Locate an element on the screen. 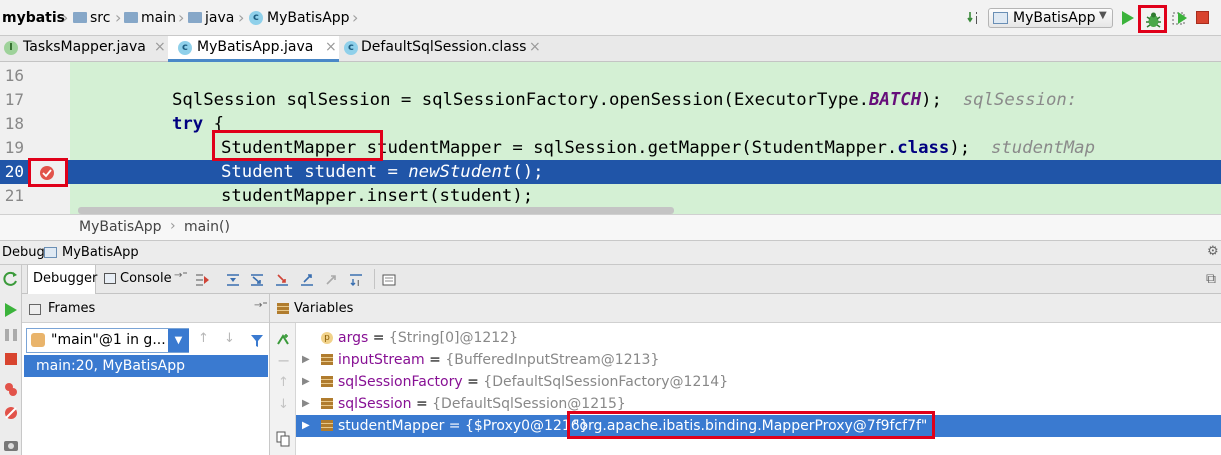 Image resolution: width=1221 pixels, height=455 pixels. tab-defaultsqlsession: c DefaultSqlSession.class × is located at coordinates (444, 49).